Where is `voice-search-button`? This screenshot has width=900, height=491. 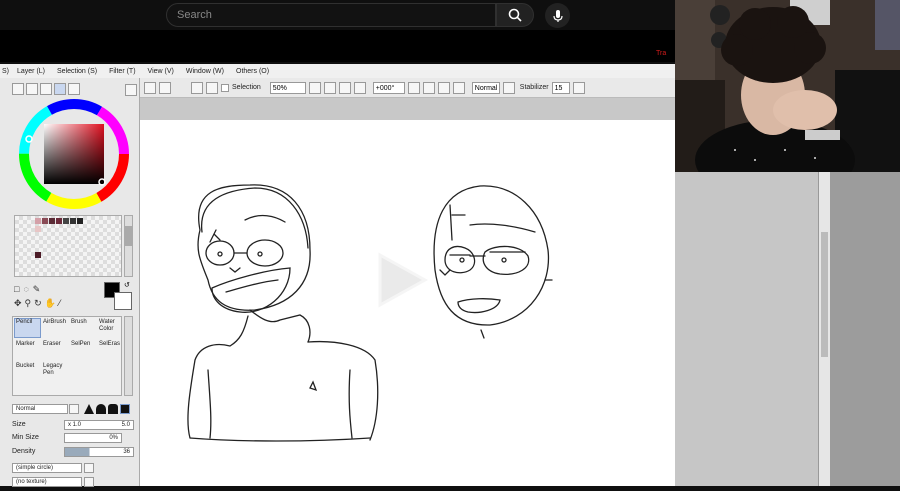 voice-search-button is located at coordinates (557, 15).